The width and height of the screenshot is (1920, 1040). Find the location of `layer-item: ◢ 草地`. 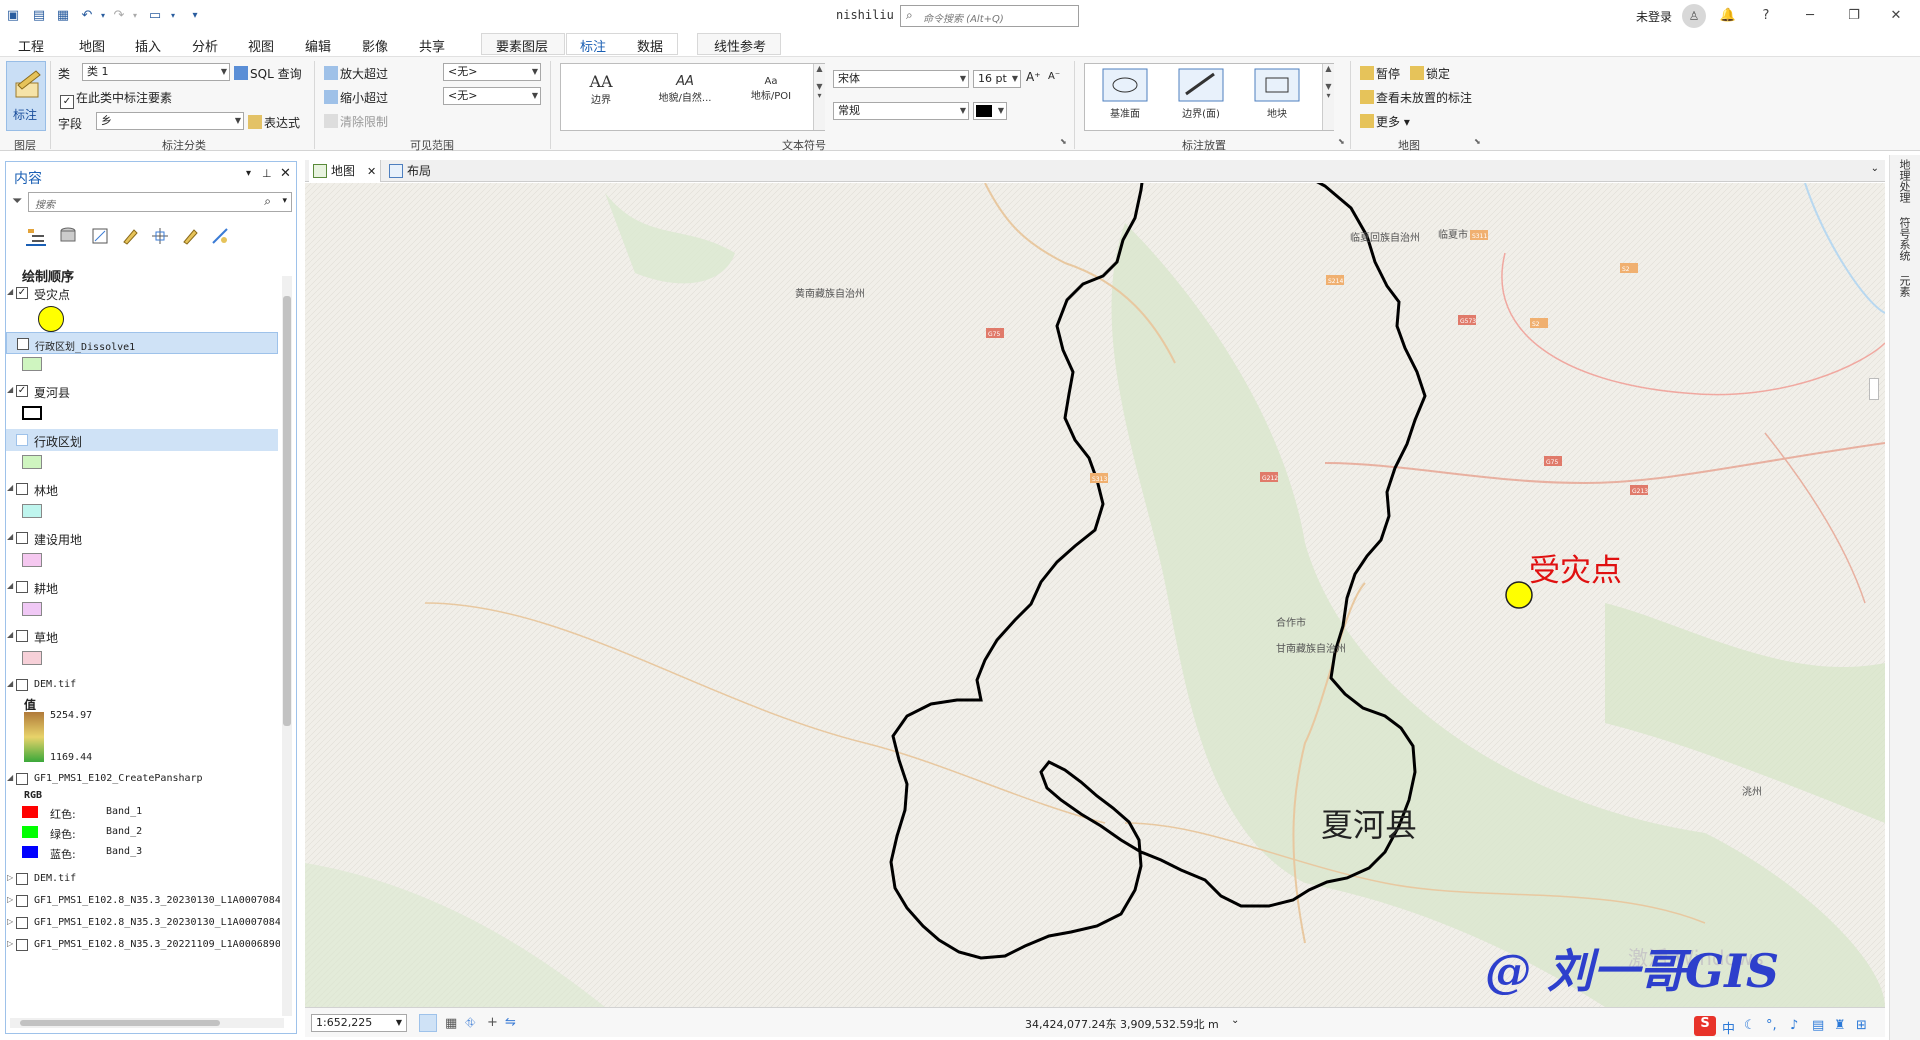

layer-item: ◢ 草地 is located at coordinates (142, 636).